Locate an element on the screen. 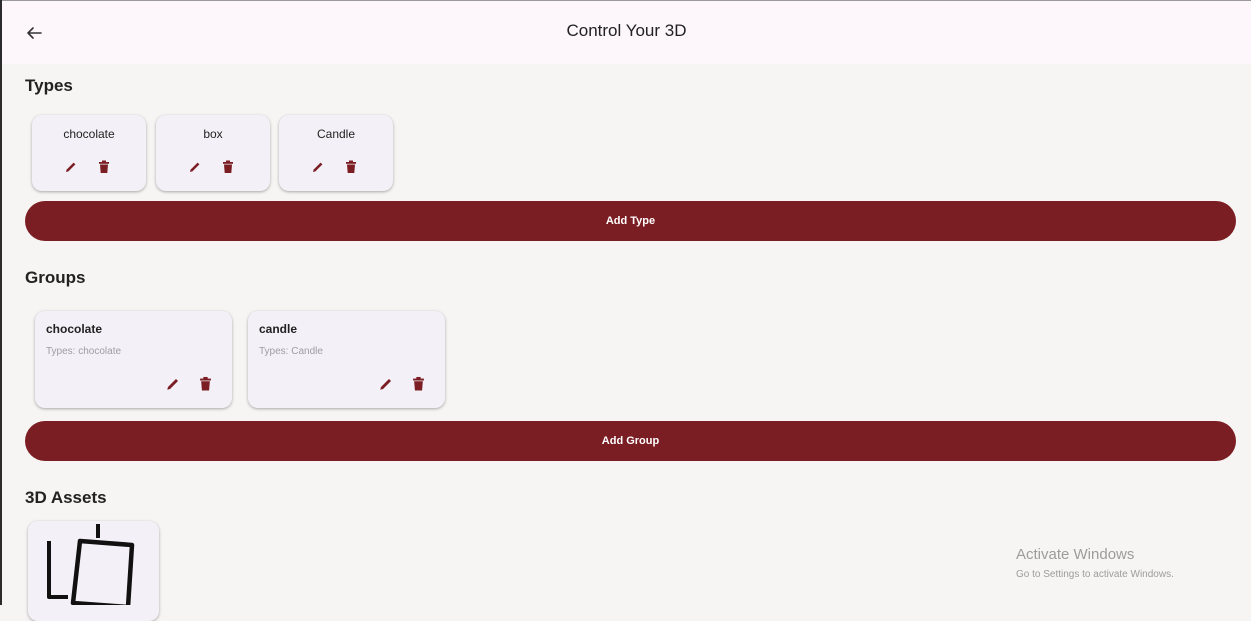 The height and width of the screenshot is (621, 1251). type-name: Candle is located at coordinates (336, 134).